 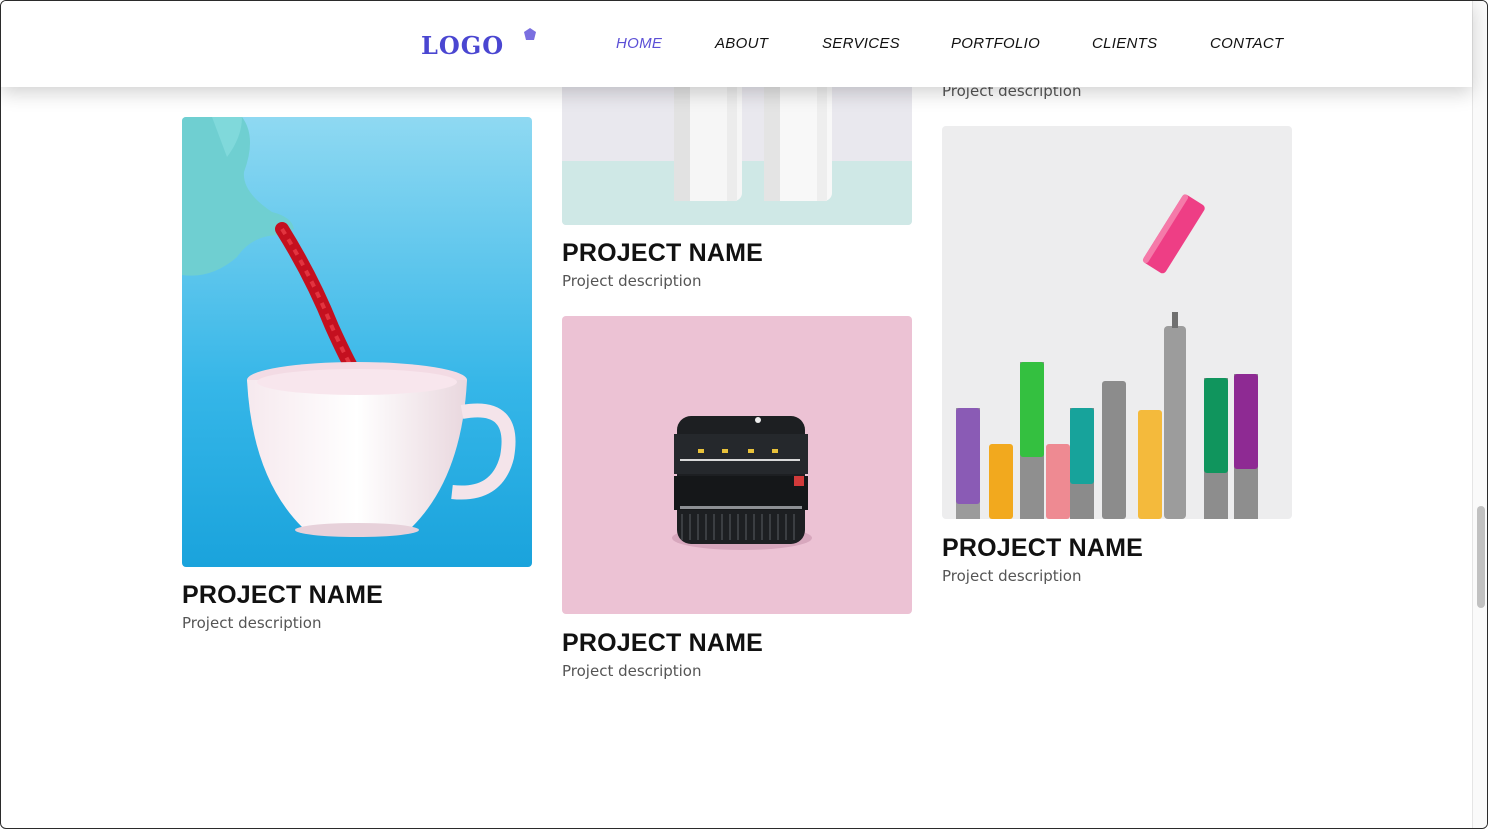 I want to click on teapot-image, so click(x=357, y=342).